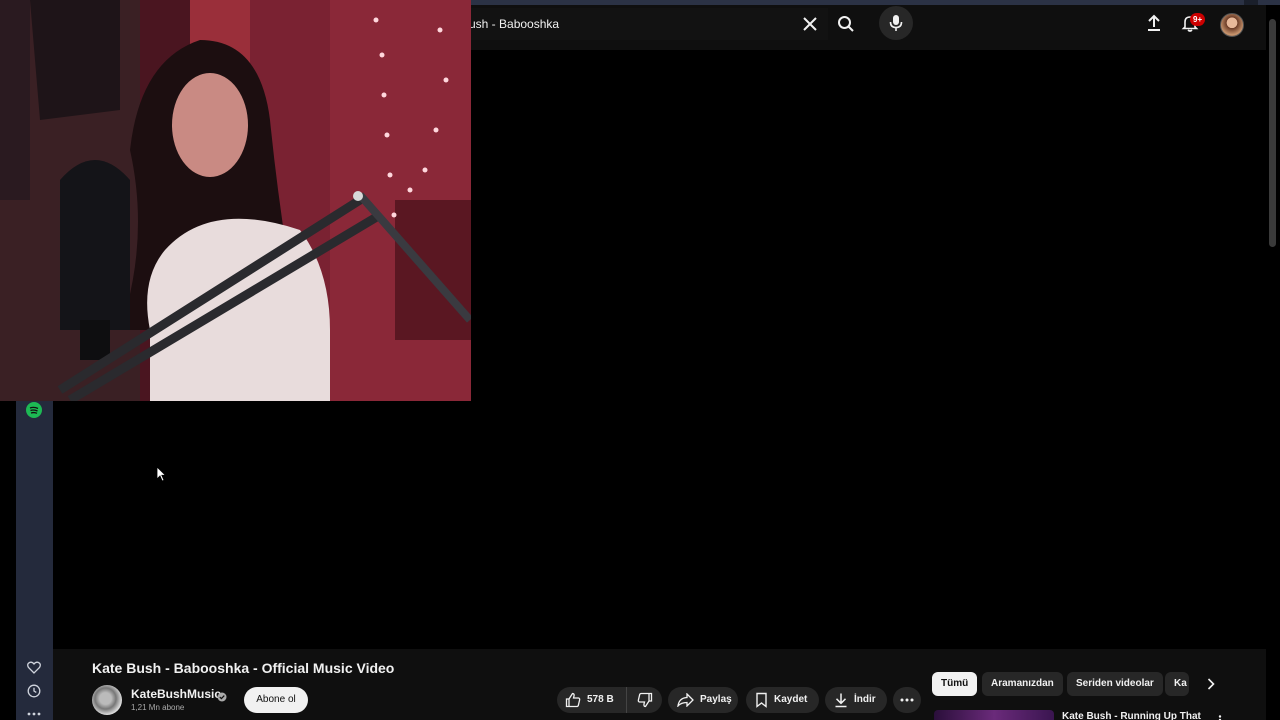 The height and width of the screenshot is (720, 1280). What do you see at coordinates (573, 700) in the screenshot?
I see `thumbs-up-icon` at bounding box center [573, 700].